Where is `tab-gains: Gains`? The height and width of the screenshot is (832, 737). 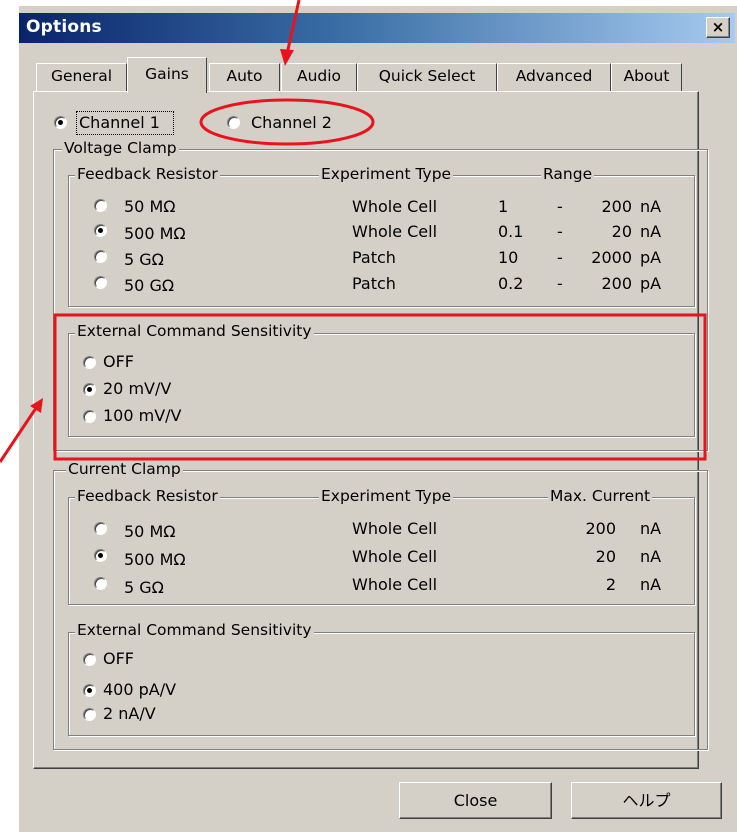
tab-gains: Gains is located at coordinates (167, 75).